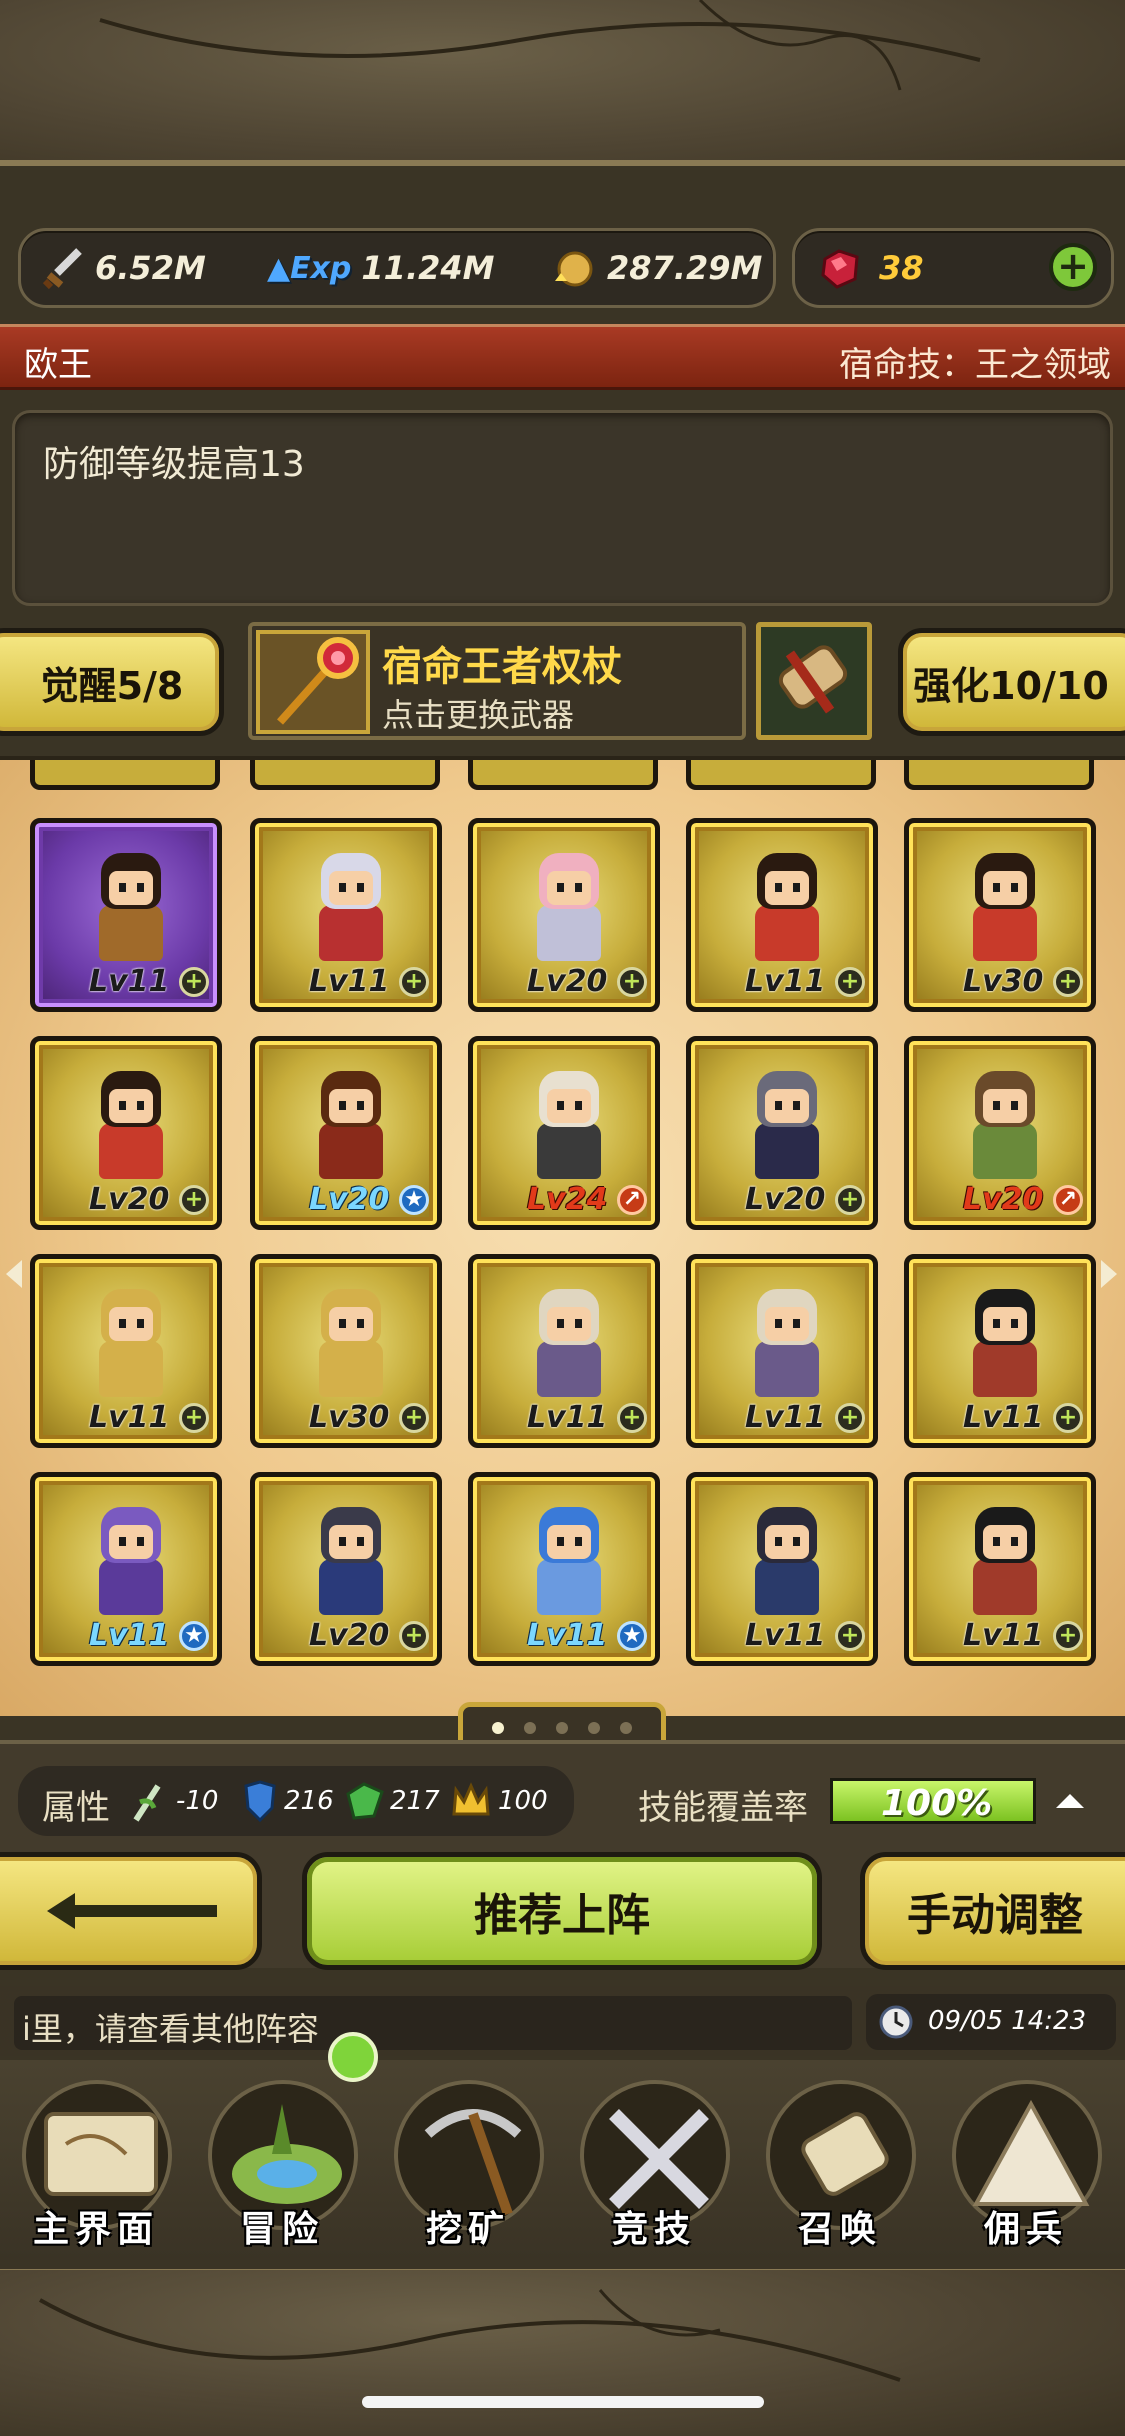  I want to click on hero-title-bar: 欧王 宿命技：王之领域, so click(562, 357).